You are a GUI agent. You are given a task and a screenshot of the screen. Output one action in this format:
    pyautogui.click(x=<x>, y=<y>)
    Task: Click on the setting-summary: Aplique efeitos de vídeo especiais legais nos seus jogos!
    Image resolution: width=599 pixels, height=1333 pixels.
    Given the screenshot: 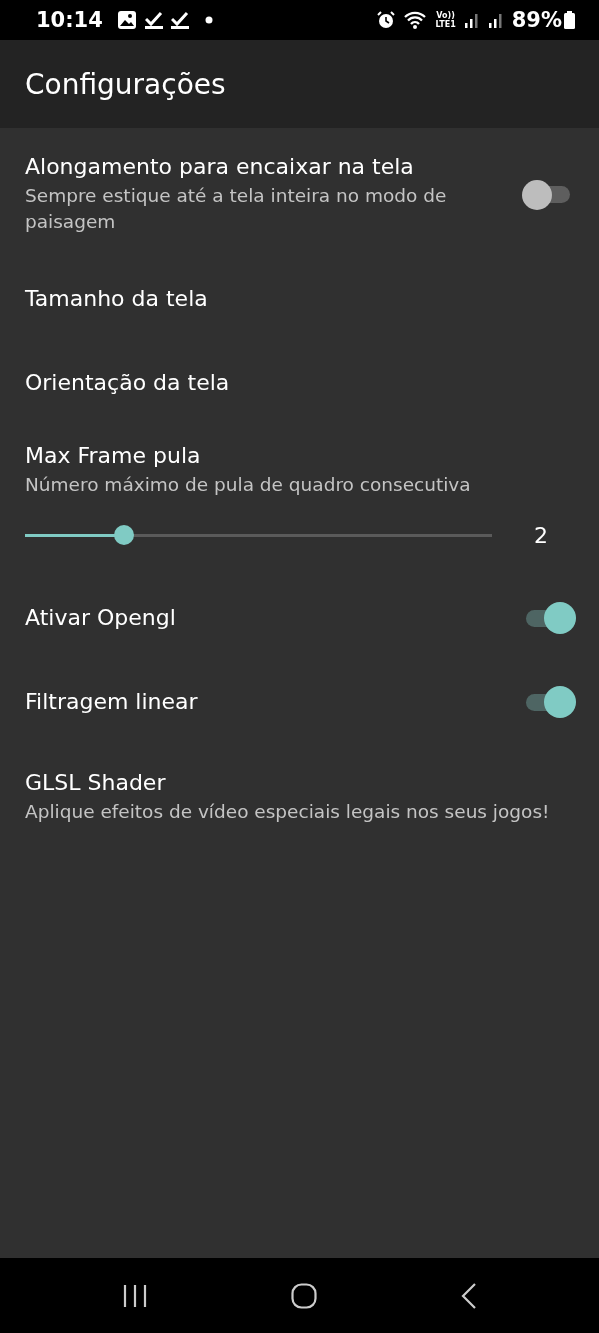 What is the action you would take?
    pyautogui.click(x=288, y=812)
    